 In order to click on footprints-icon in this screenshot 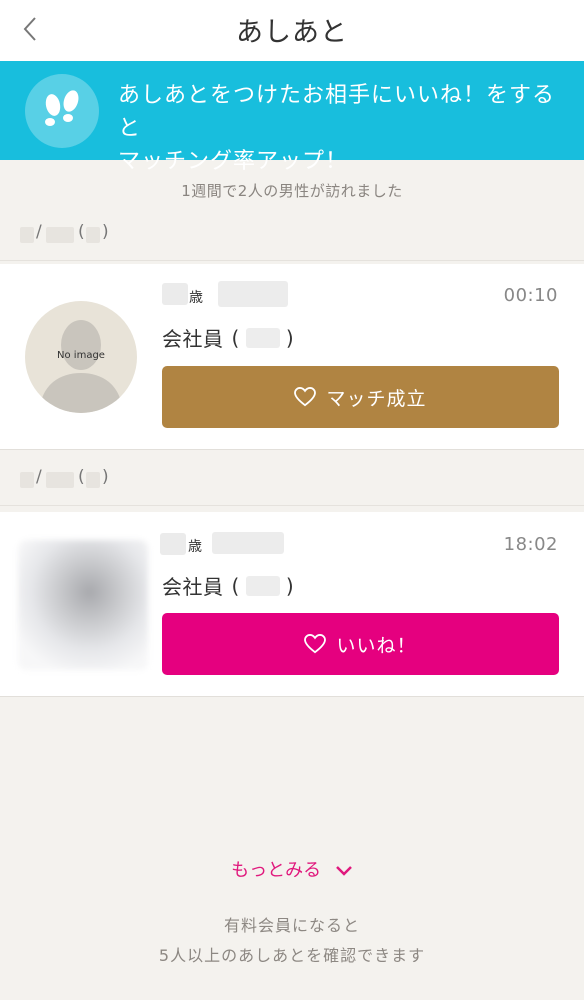, I will do `click(62, 111)`.